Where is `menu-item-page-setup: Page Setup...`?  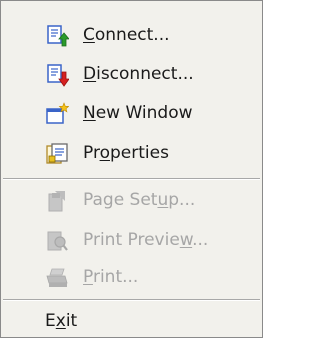 menu-item-page-setup: Page Setup... is located at coordinates (131, 200).